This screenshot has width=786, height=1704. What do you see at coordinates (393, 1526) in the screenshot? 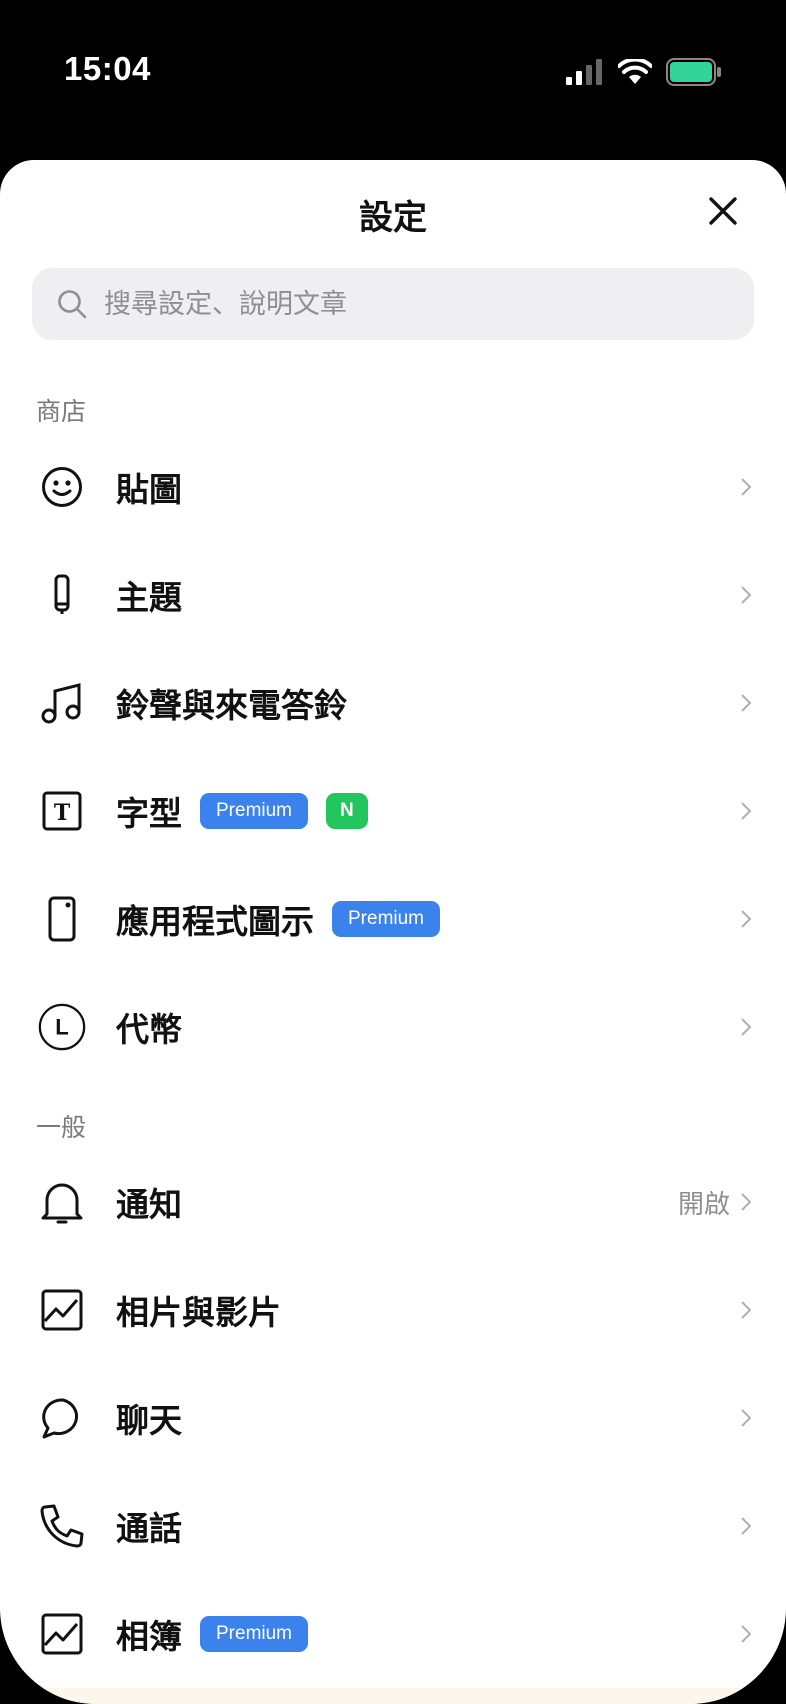
I see `settings-row-calls: 通話` at bounding box center [393, 1526].